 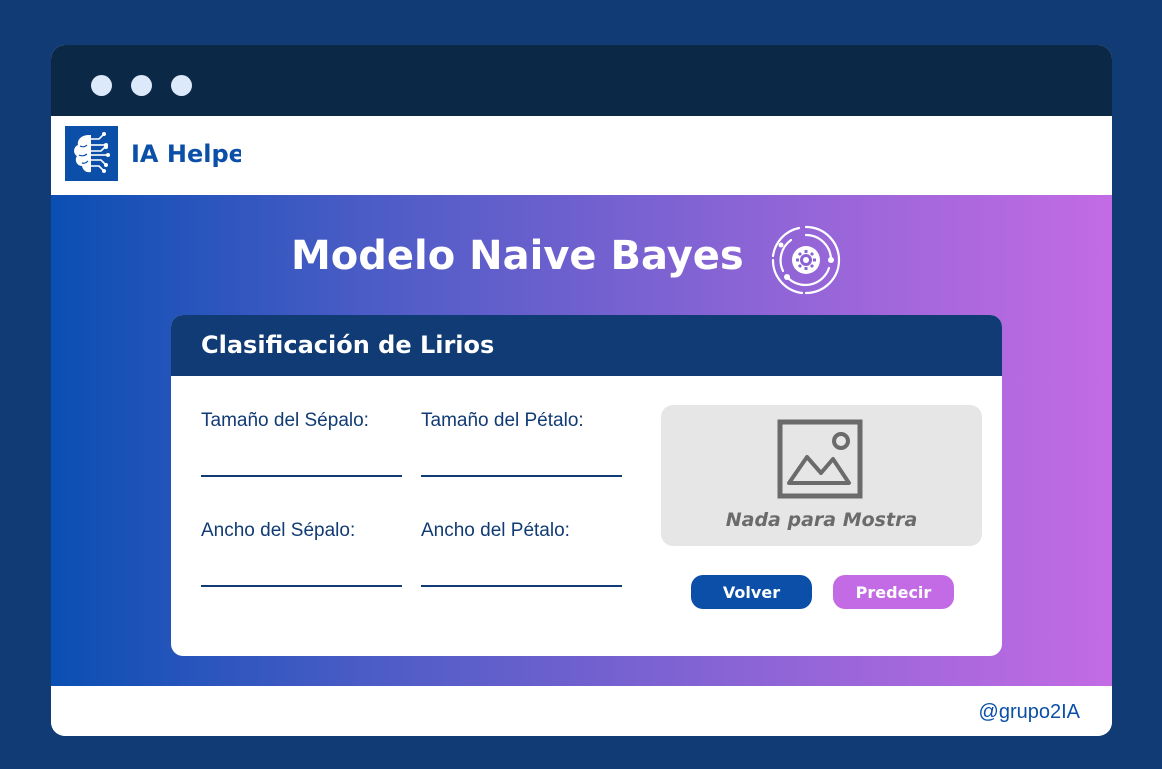 I want to click on window-titlebar, so click(x=581, y=80).